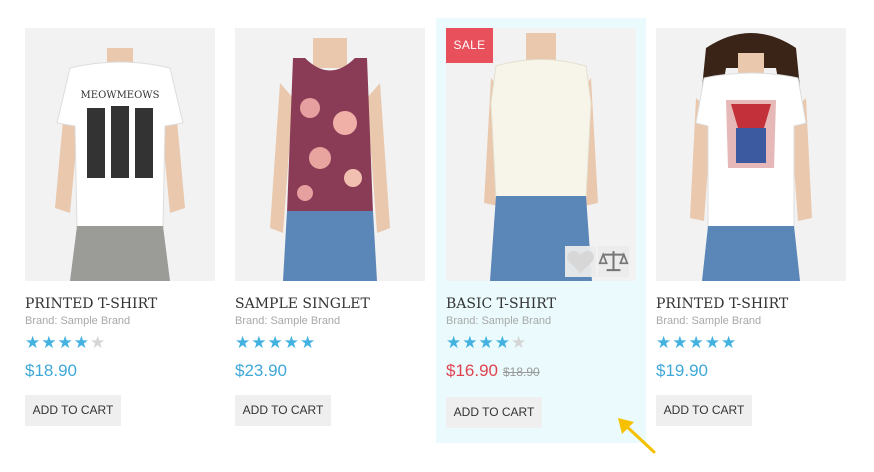 This screenshot has height=472, width=874. Describe the element at coordinates (261, 370) in the screenshot. I see `product-price: $23.90` at that location.